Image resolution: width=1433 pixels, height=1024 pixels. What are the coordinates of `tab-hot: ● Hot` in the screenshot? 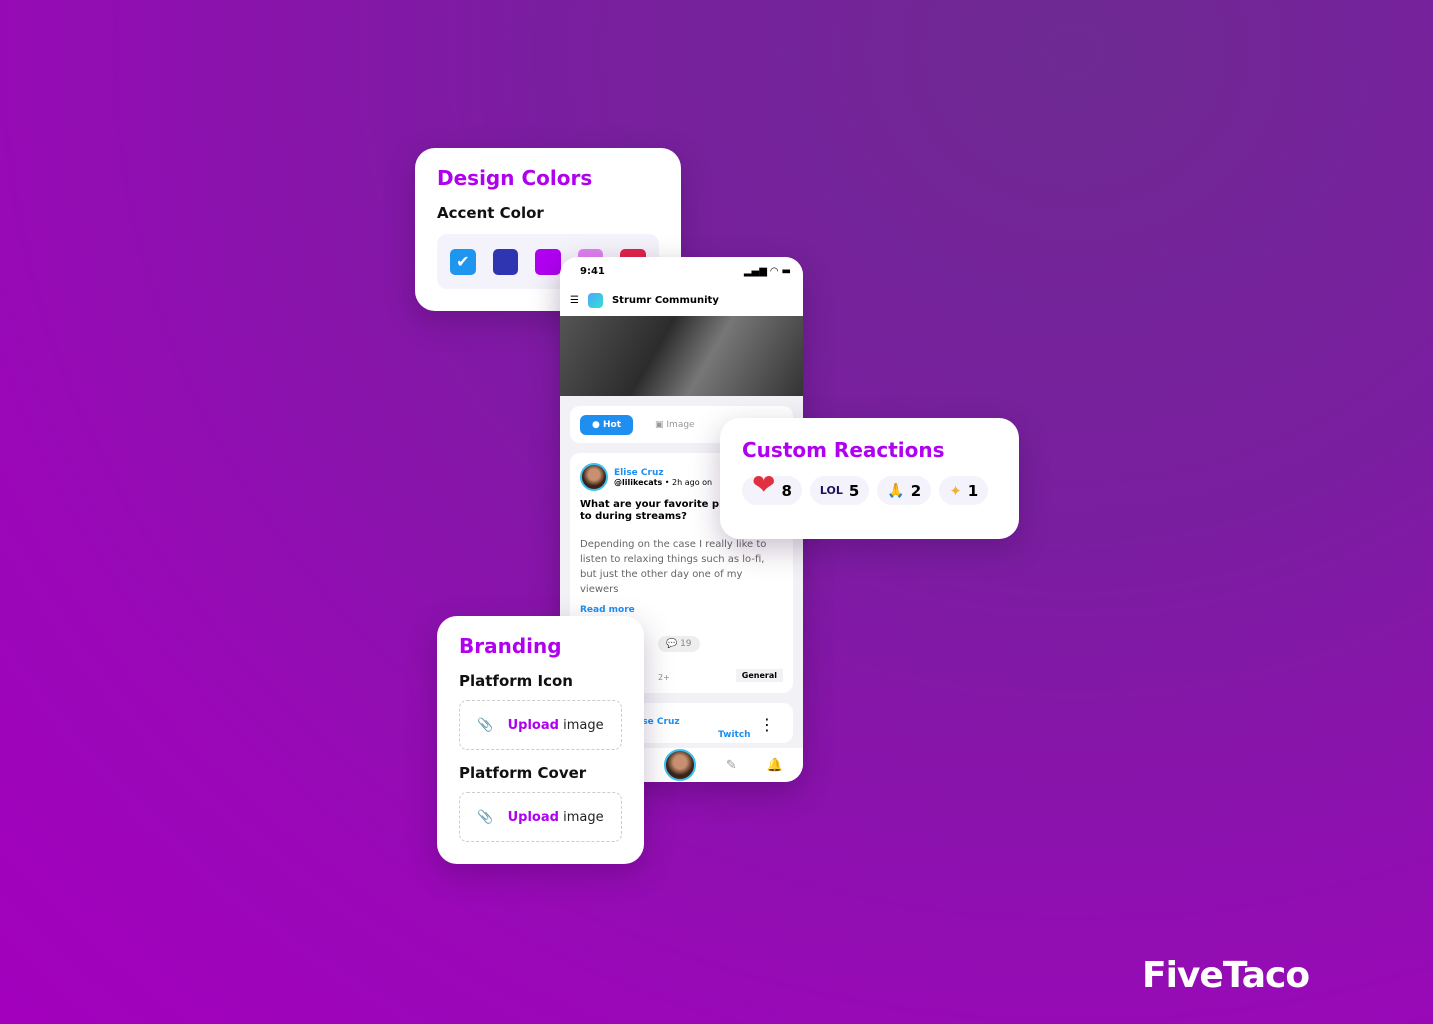 It's located at (607, 424).